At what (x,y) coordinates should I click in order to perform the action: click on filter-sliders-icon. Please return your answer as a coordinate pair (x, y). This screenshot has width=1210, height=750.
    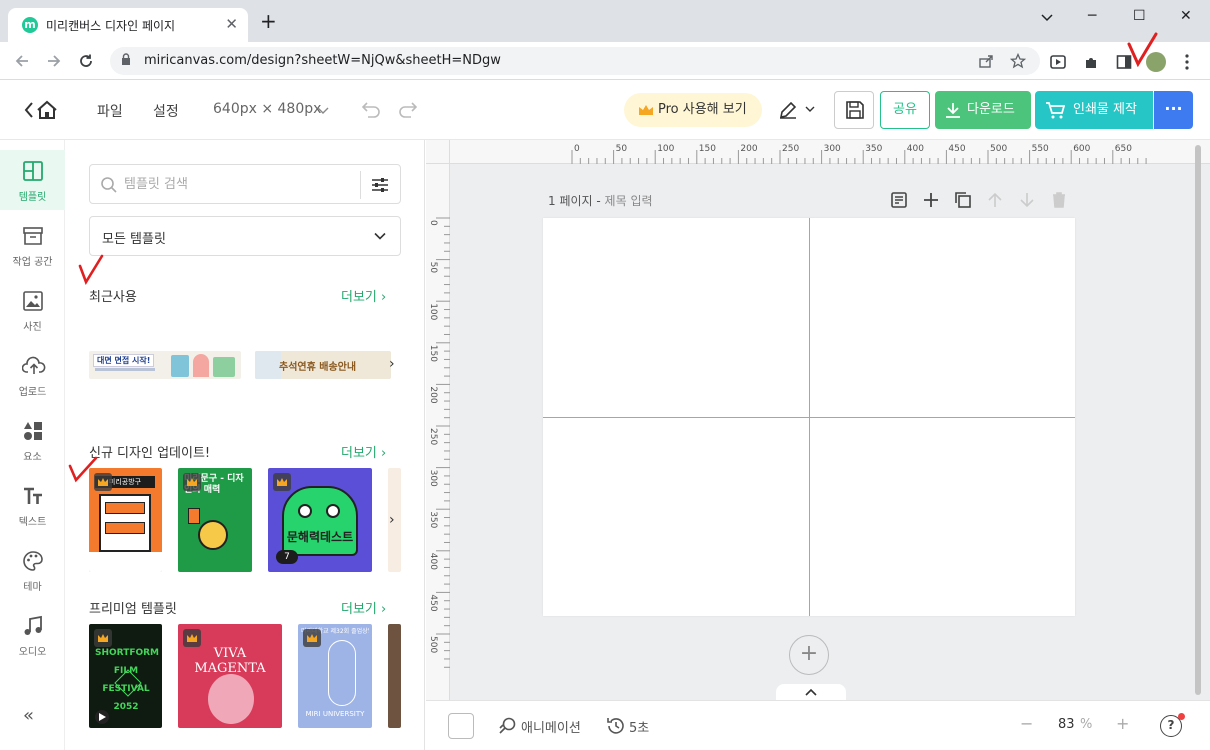
    Looking at the image, I should click on (380, 185).